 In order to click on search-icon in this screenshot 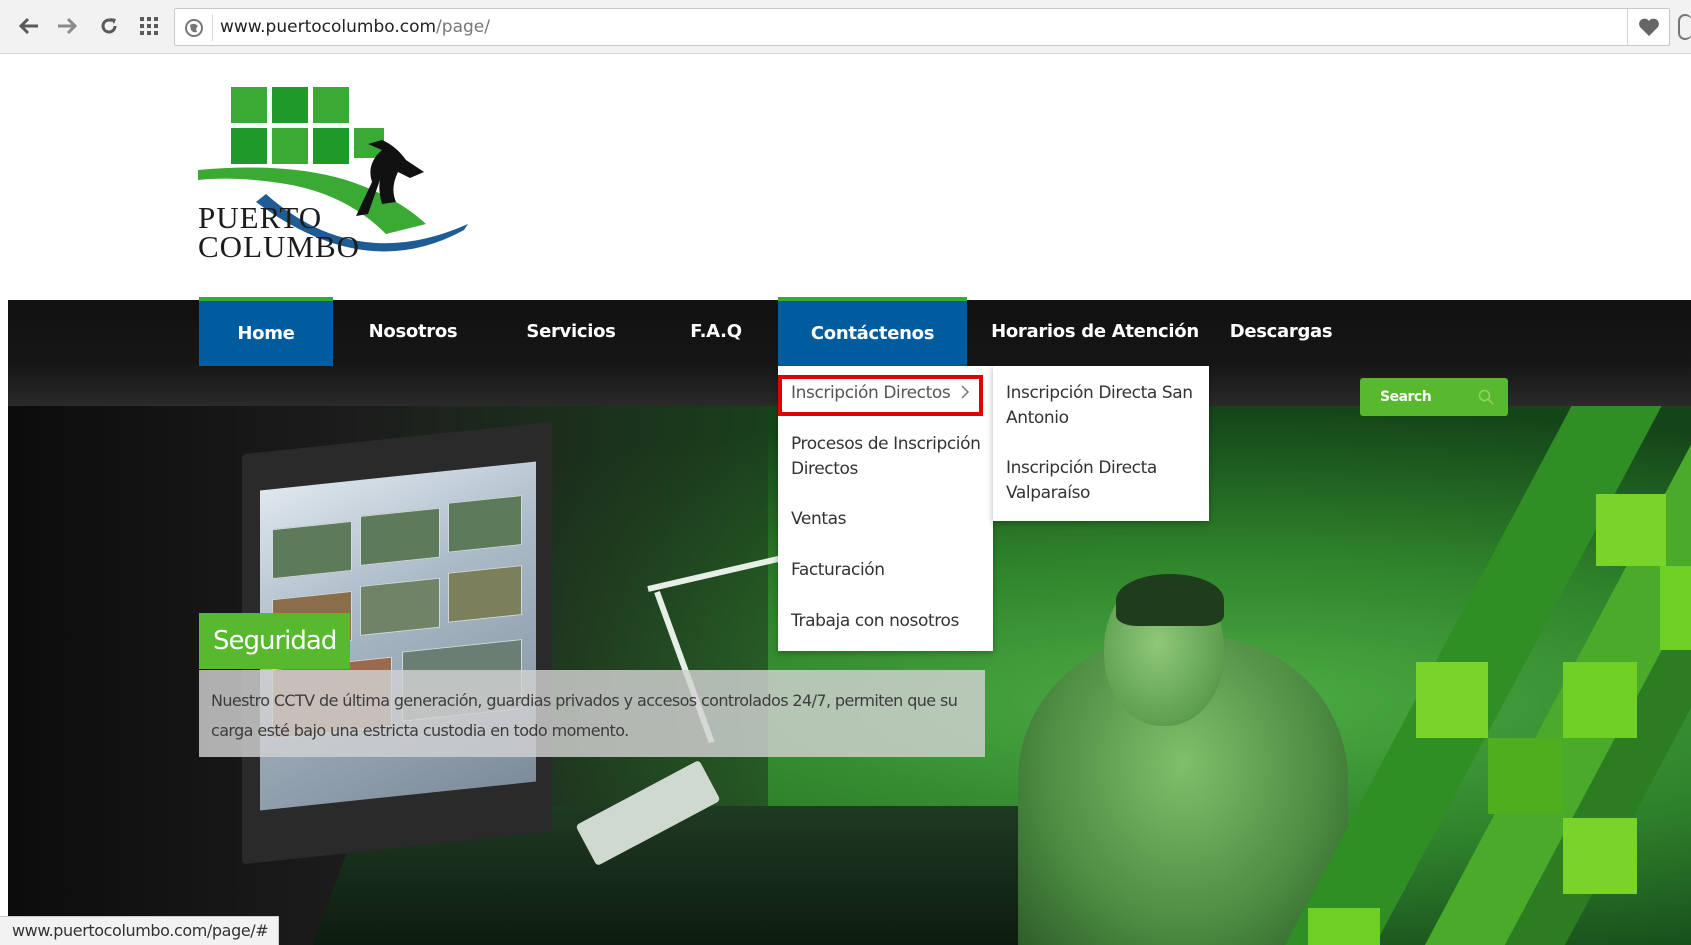, I will do `click(1486, 397)`.